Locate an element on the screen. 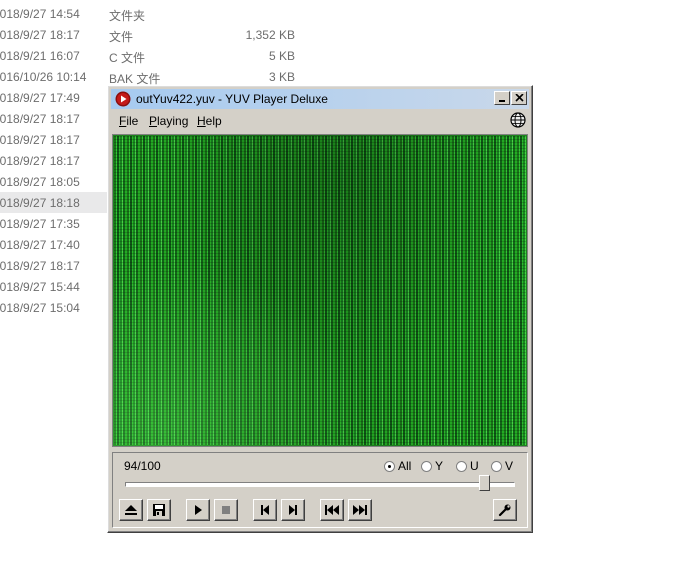  step-forward-button is located at coordinates (293, 510).